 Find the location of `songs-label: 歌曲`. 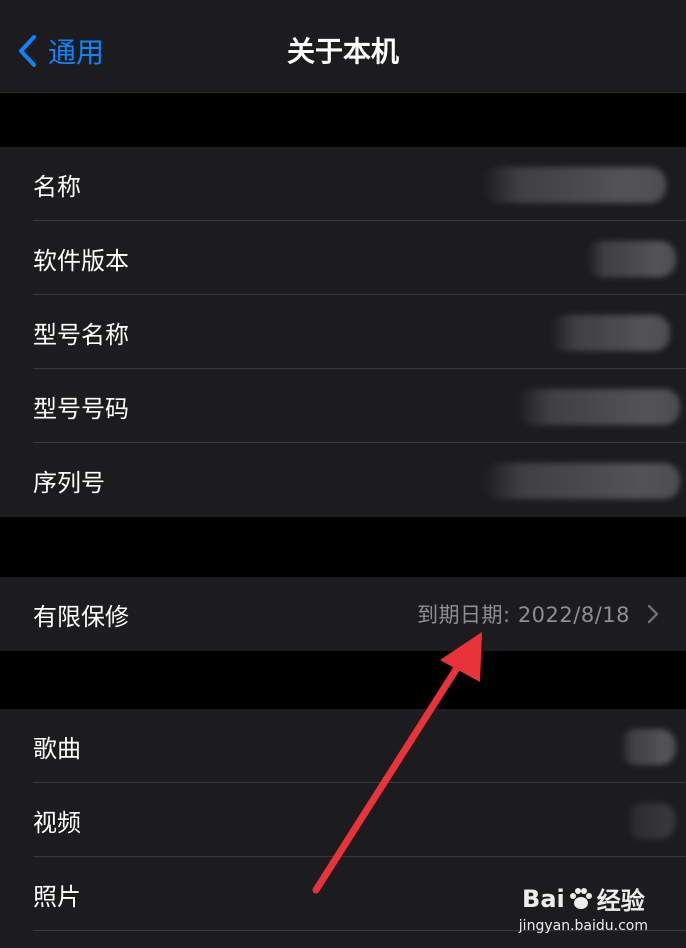

songs-label: 歌曲 is located at coordinates (57, 748).